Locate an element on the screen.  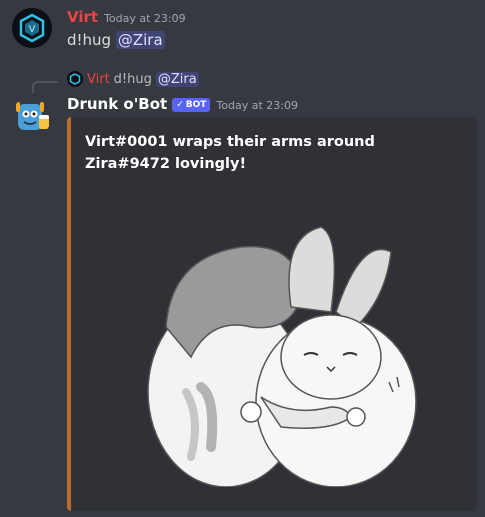
check-icon: ✓ is located at coordinates (180, 105).